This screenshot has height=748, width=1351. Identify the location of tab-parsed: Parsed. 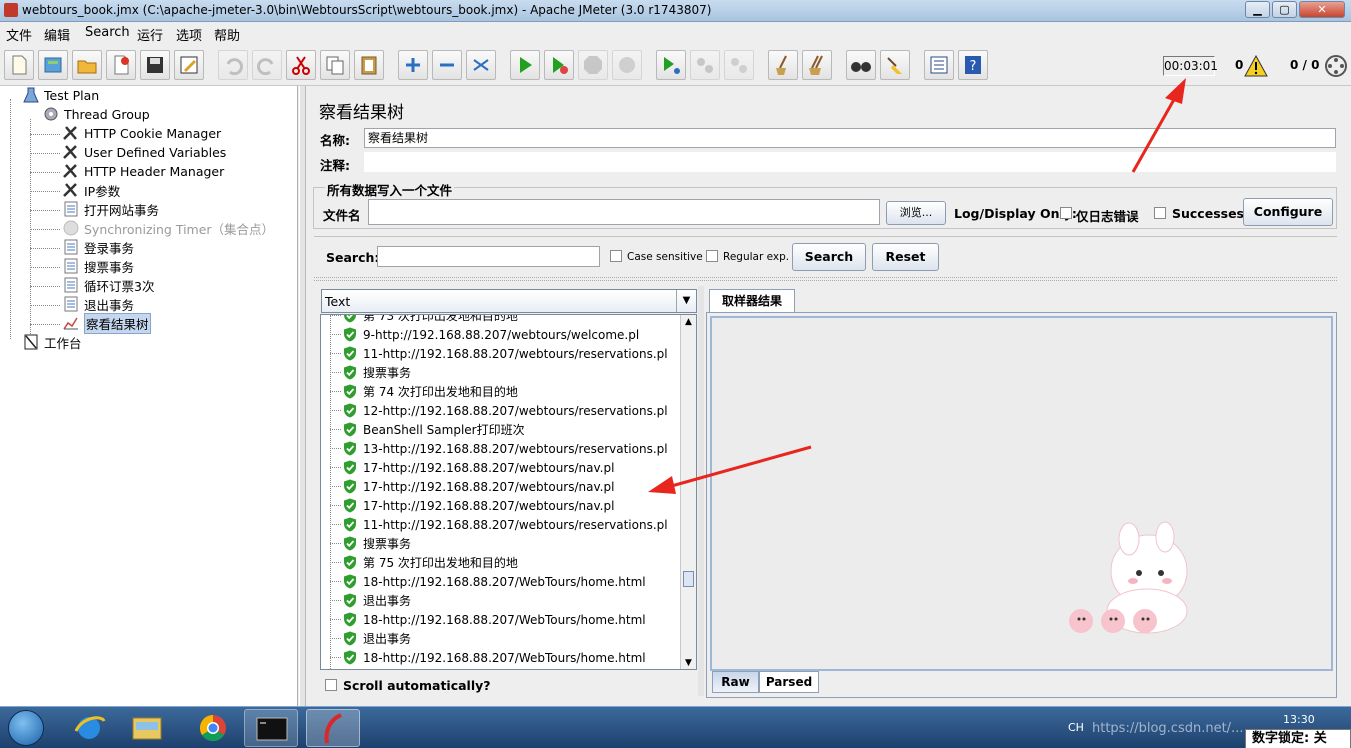
(789, 682).